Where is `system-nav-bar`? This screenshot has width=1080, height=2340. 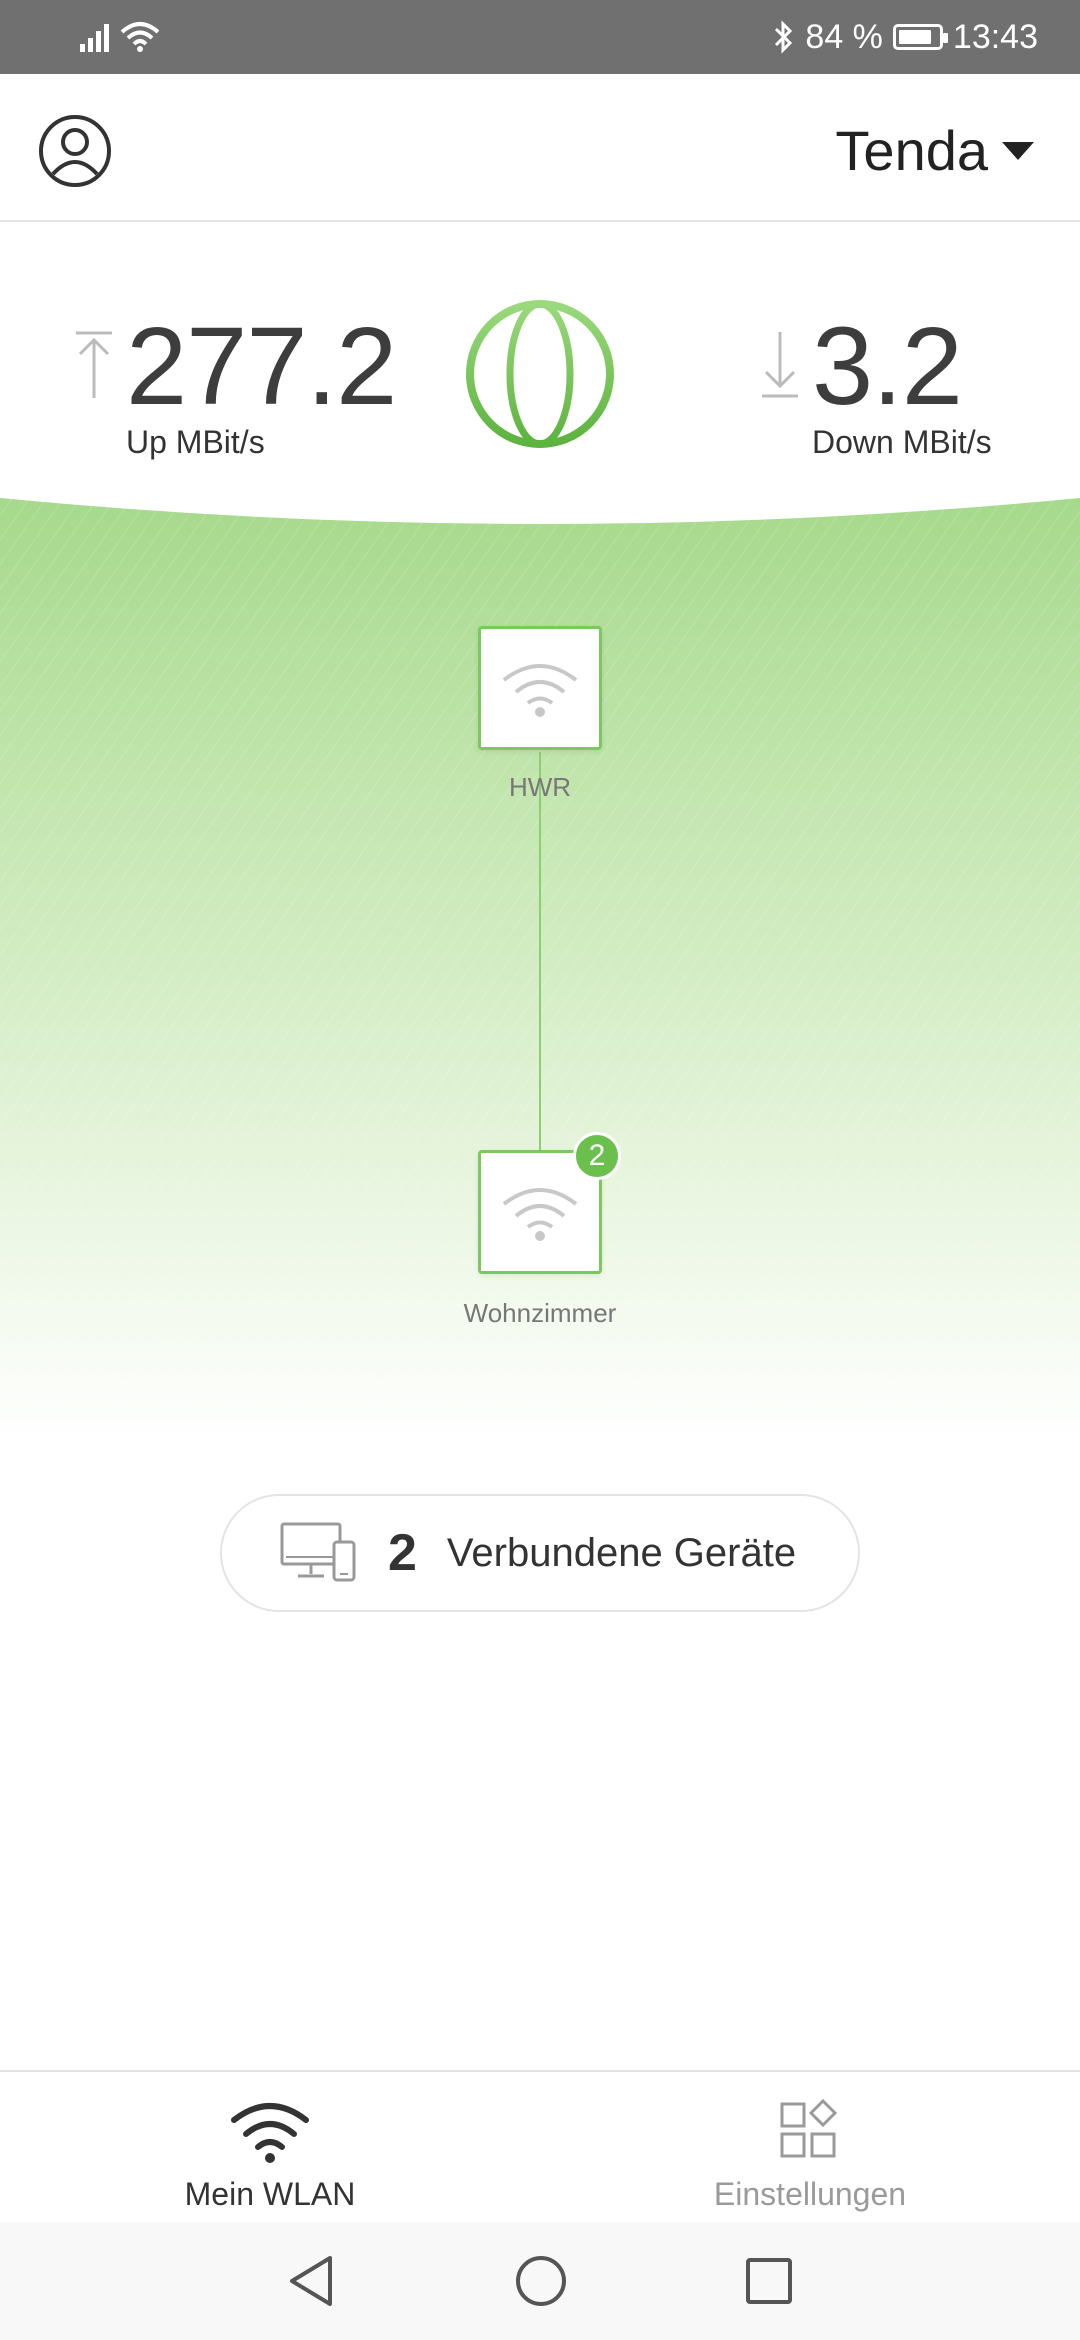 system-nav-bar is located at coordinates (540, 2281).